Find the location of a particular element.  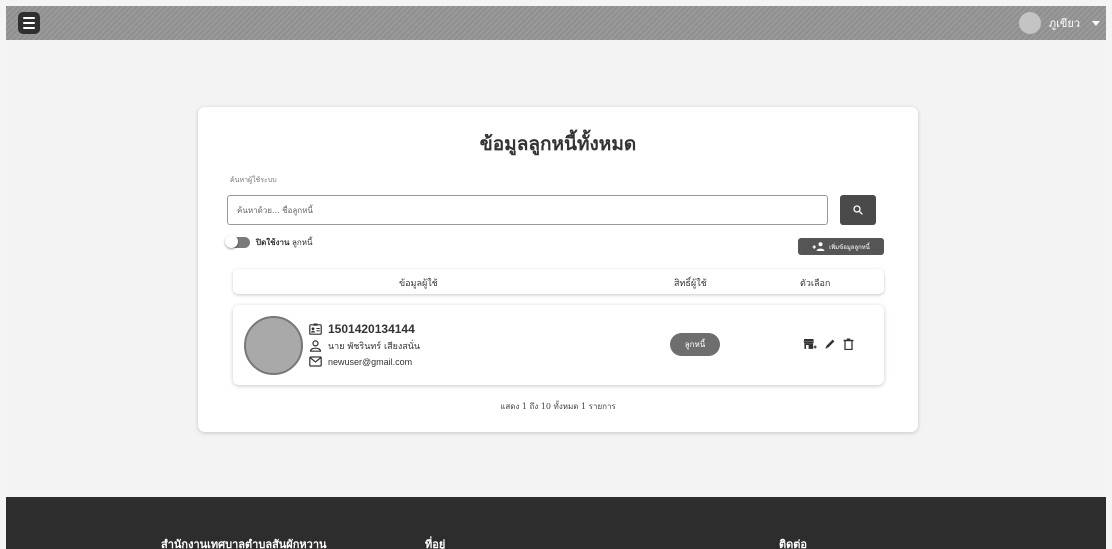

user-menu: ภูเขียว is located at coordinates (1059, 23).